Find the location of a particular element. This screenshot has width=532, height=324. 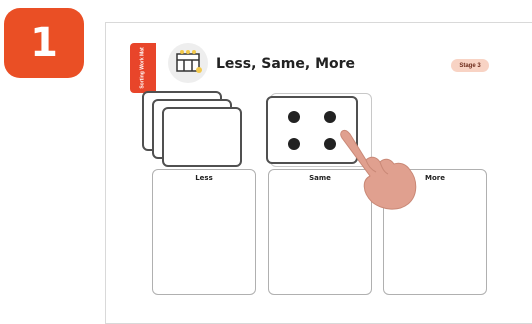

side-tab: Sorting Work Mat is located at coordinates (143, 68).